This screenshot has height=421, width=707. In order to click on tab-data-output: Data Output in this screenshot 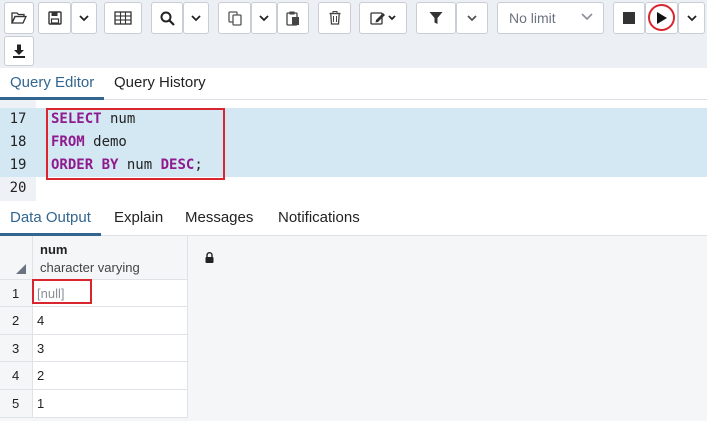, I will do `click(50, 218)`.